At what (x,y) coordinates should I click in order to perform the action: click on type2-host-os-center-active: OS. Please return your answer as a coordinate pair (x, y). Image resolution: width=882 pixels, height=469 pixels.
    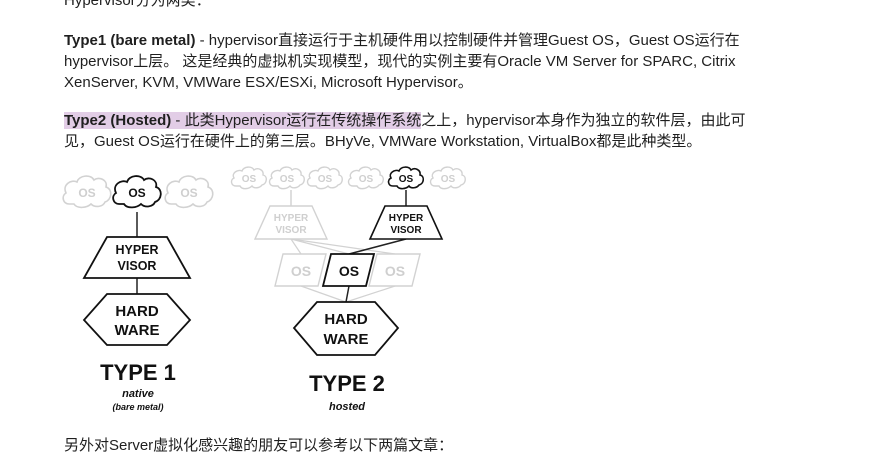
    Looking at the image, I should click on (348, 270).